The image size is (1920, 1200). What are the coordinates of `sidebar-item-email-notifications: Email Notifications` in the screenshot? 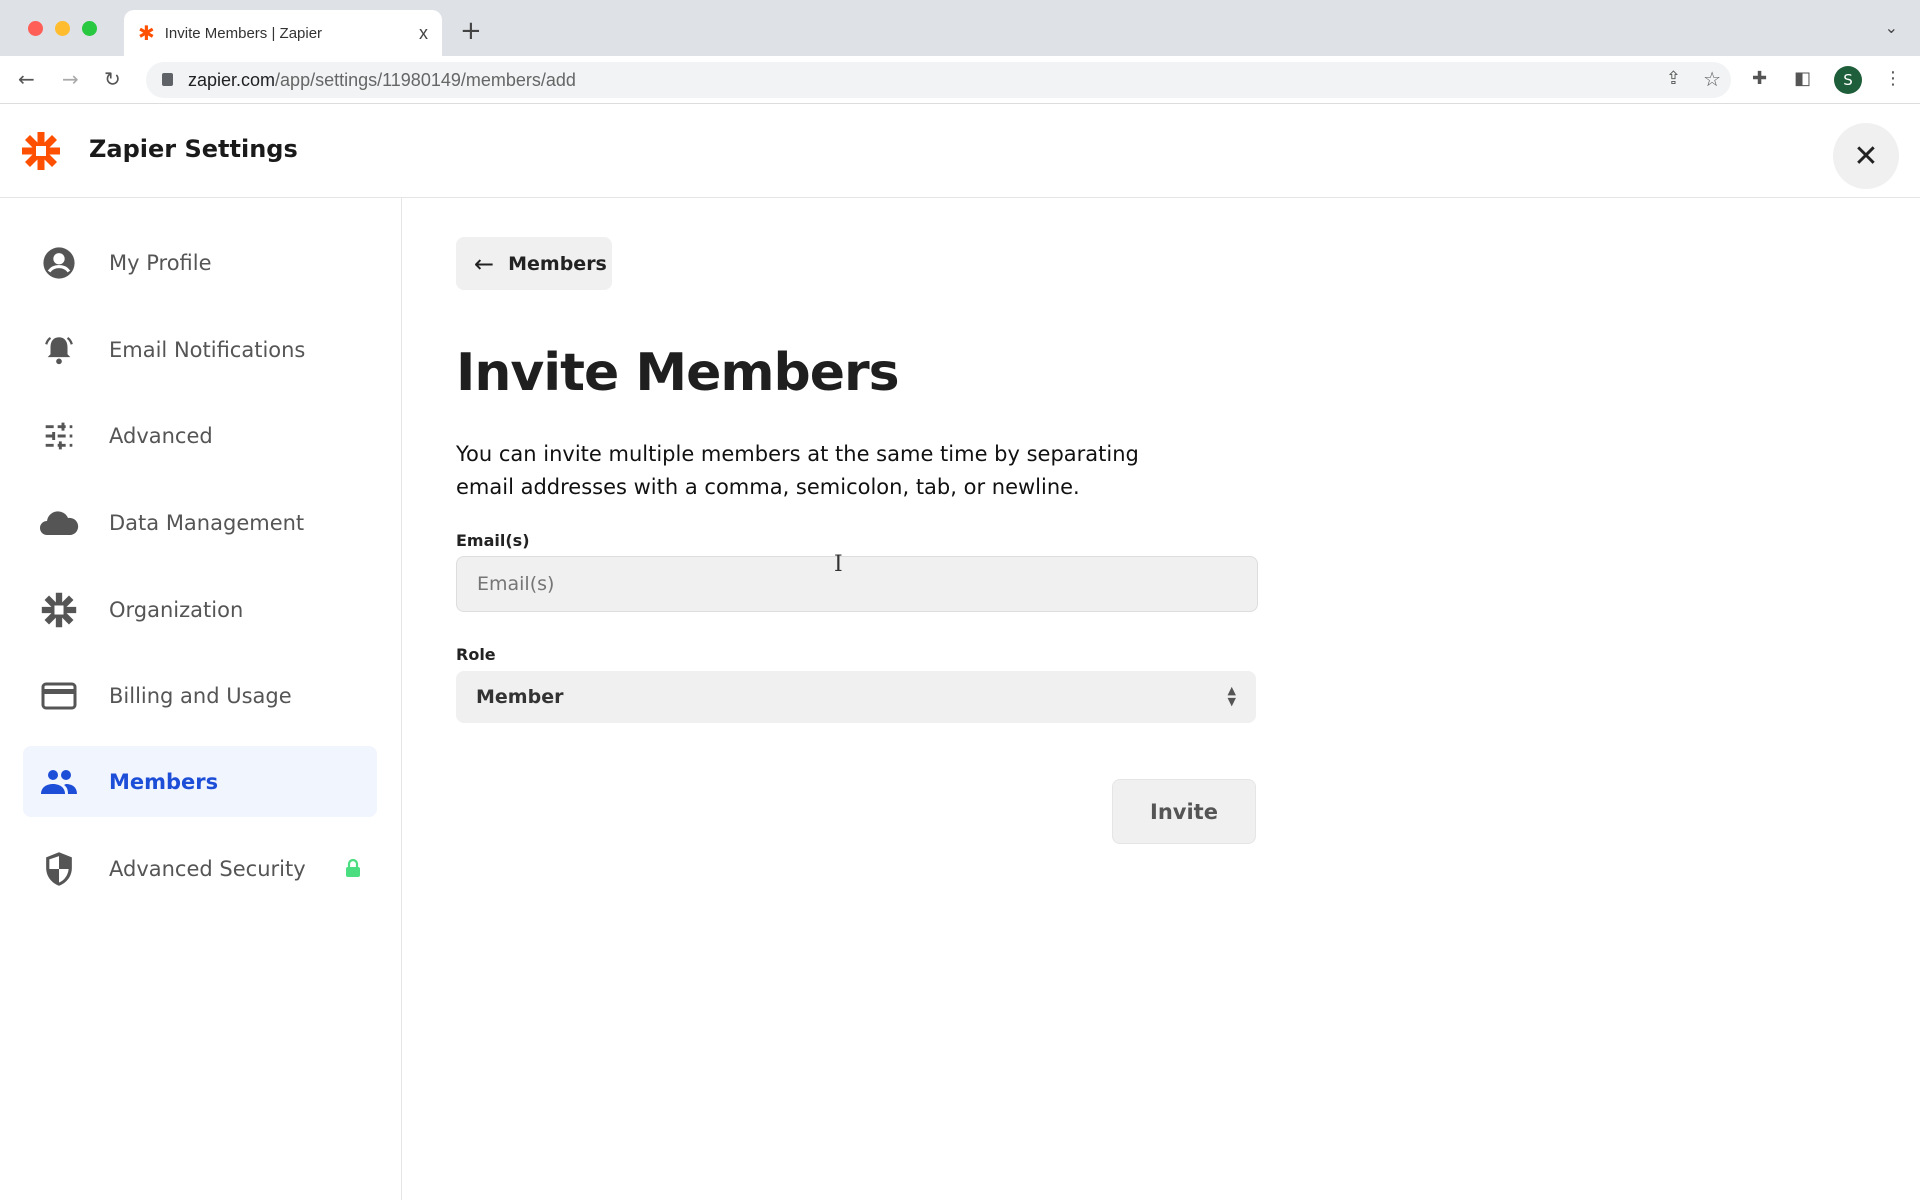 It's located at (200, 349).